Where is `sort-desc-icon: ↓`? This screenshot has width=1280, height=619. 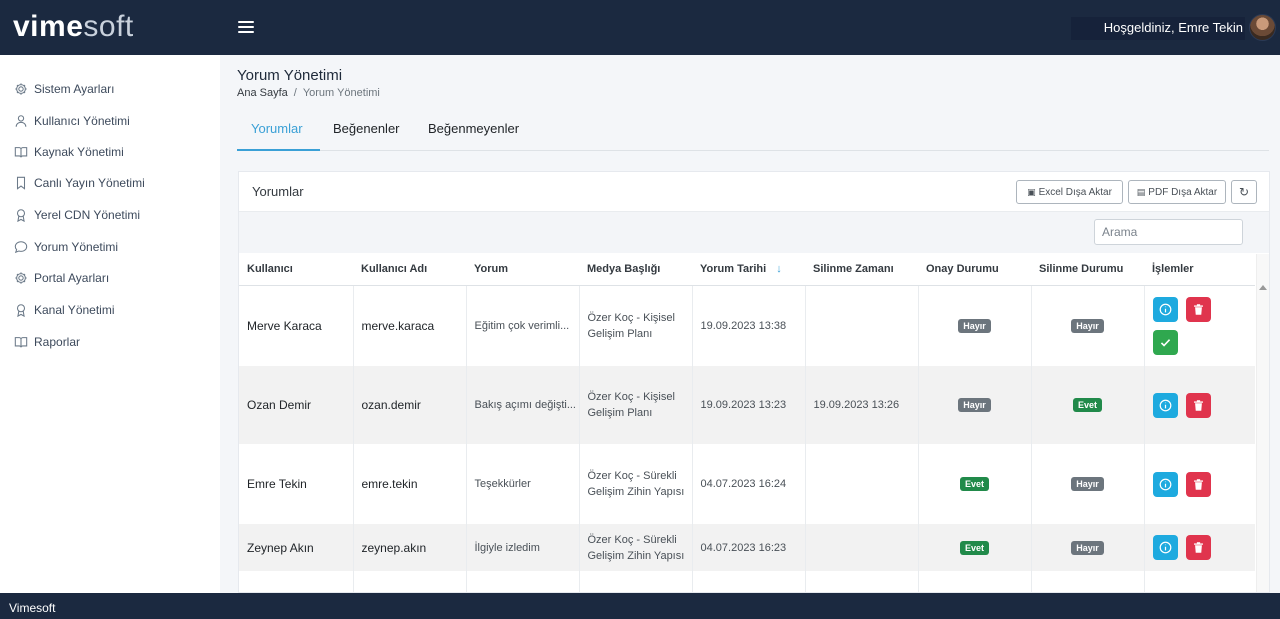
sort-desc-icon: ↓ is located at coordinates (779, 269).